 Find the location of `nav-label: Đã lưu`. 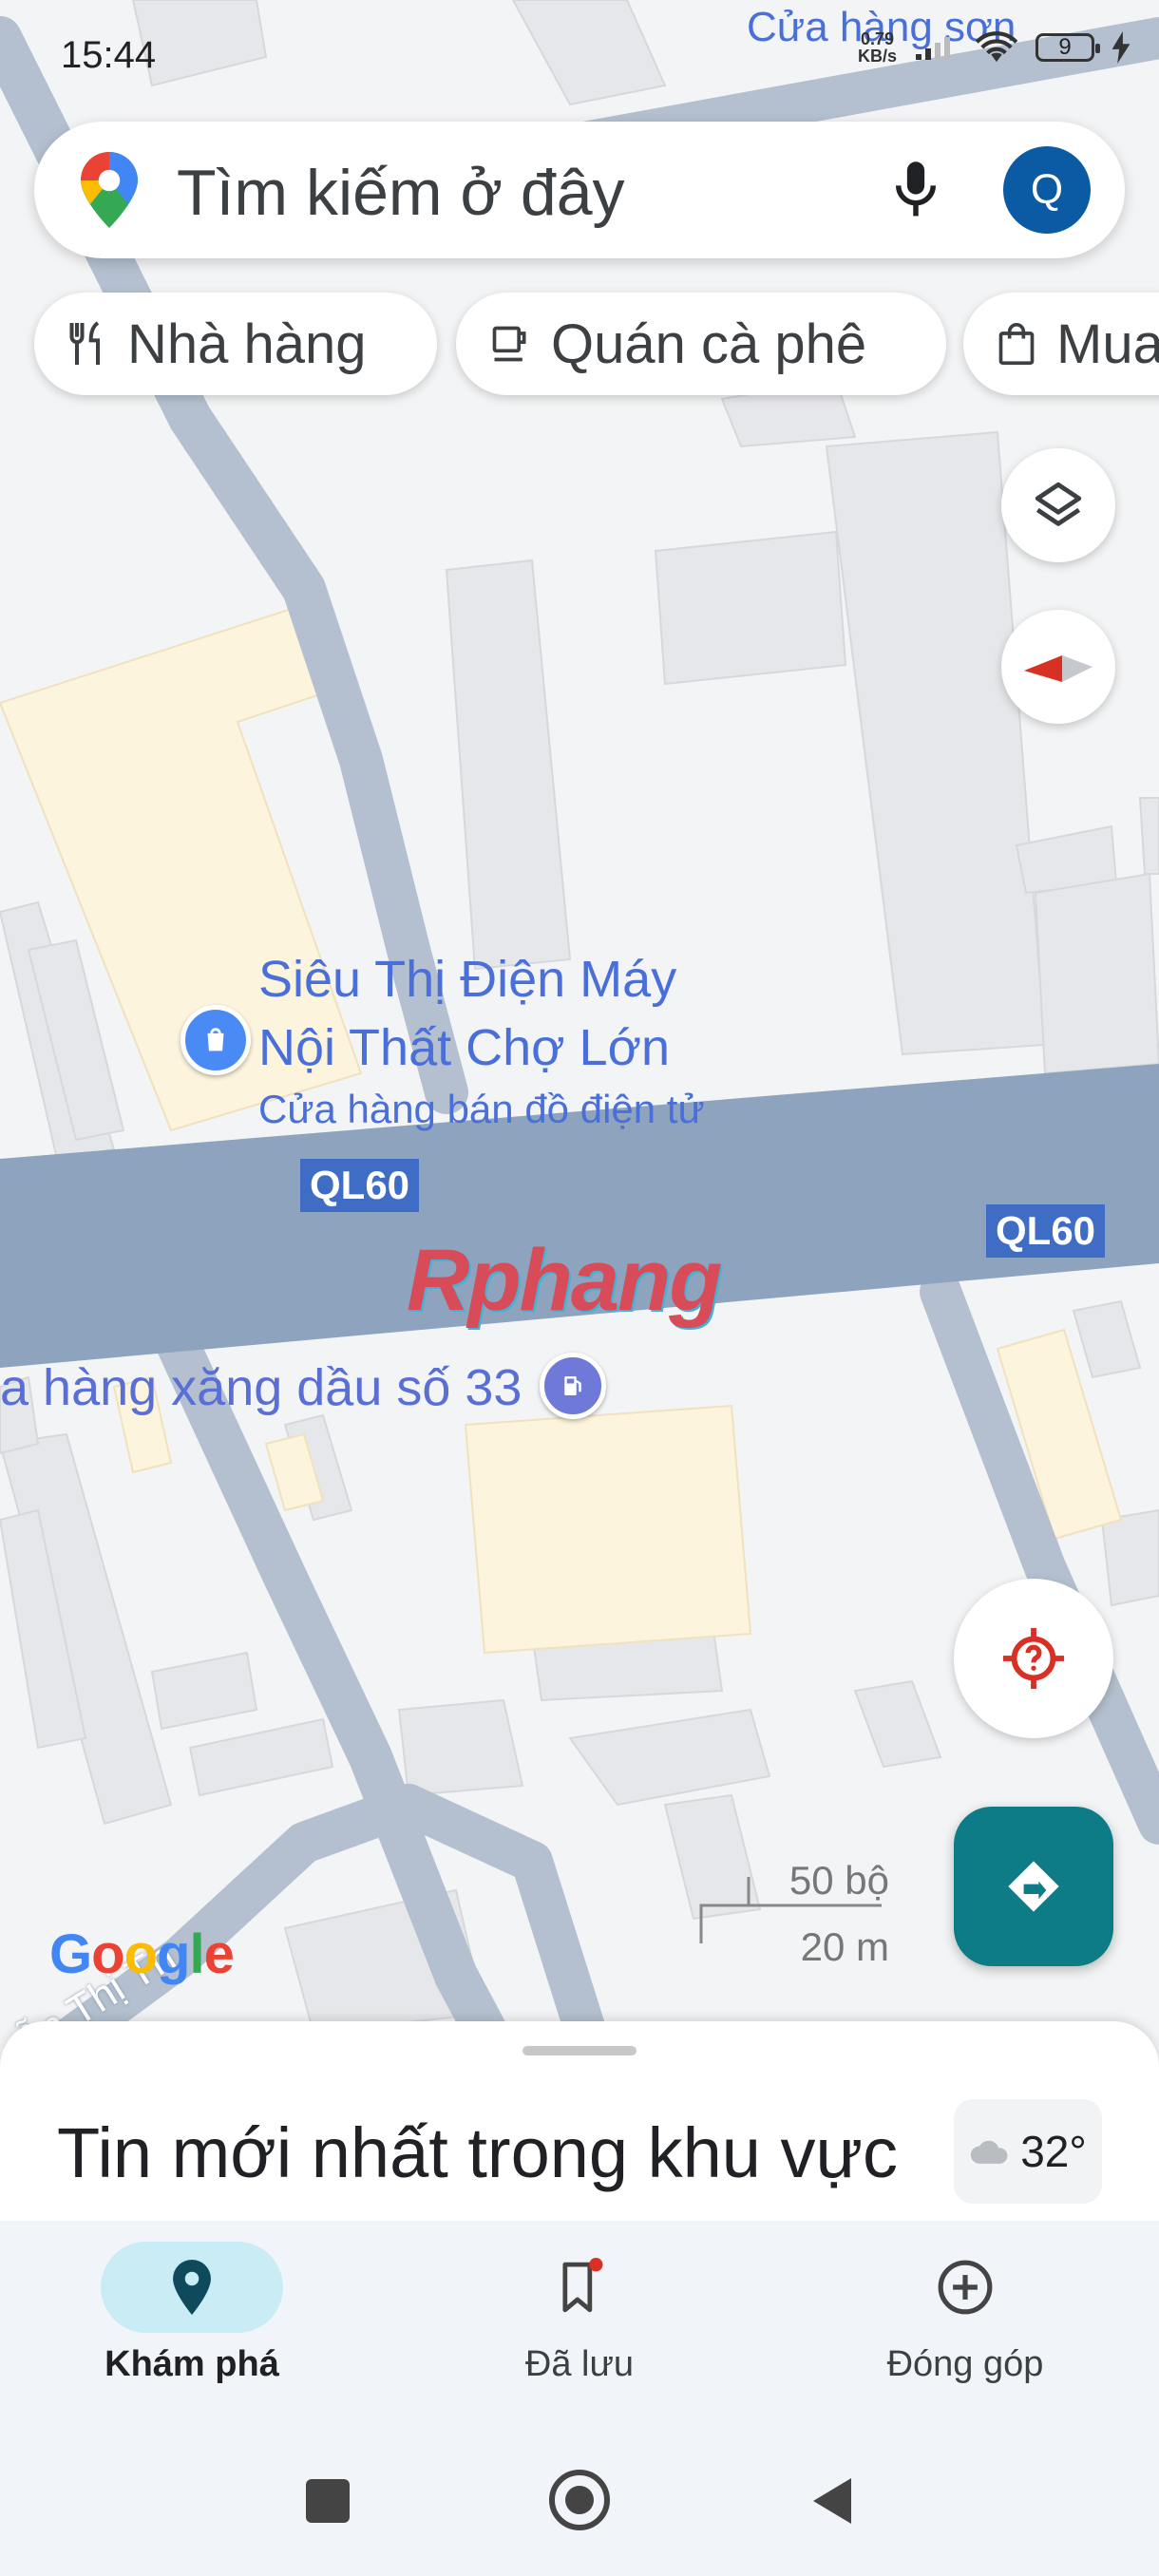

nav-label: Đã lưu is located at coordinates (579, 2364).